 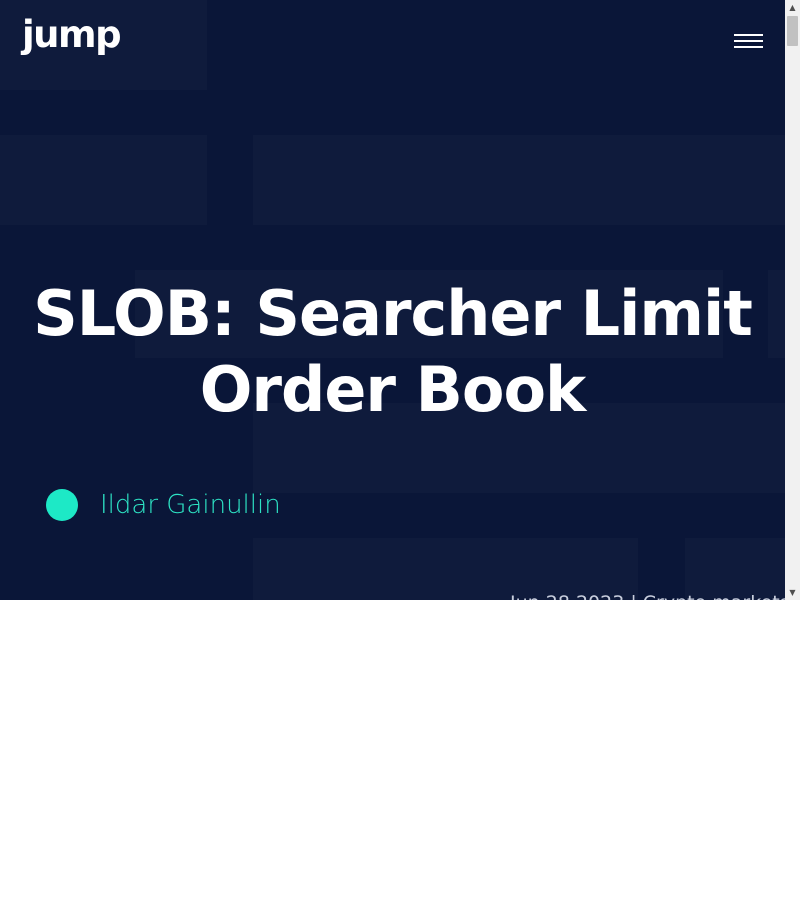 What do you see at coordinates (647, 596) in the screenshot?
I see `article-date-category: Jun 28 2023 | Crypto markets` at bounding box center [647, 596].